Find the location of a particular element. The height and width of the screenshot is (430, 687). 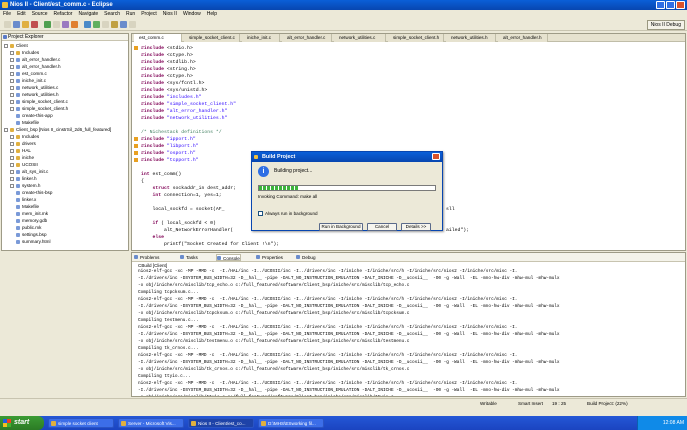

tree-item: alt_error_handler.h is located at coordinates (35, 66).